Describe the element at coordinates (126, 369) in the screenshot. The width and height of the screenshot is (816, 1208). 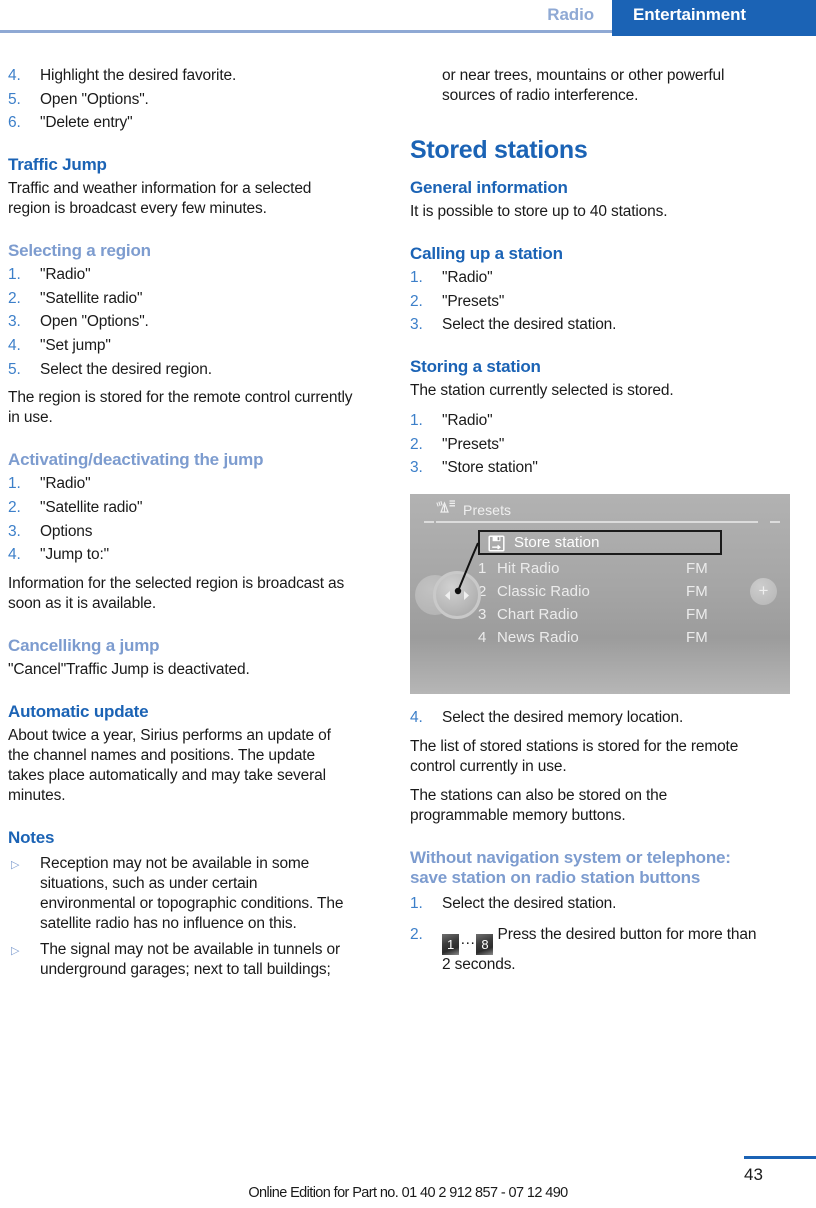
I see `step-text: Select the desired region.` at that location.